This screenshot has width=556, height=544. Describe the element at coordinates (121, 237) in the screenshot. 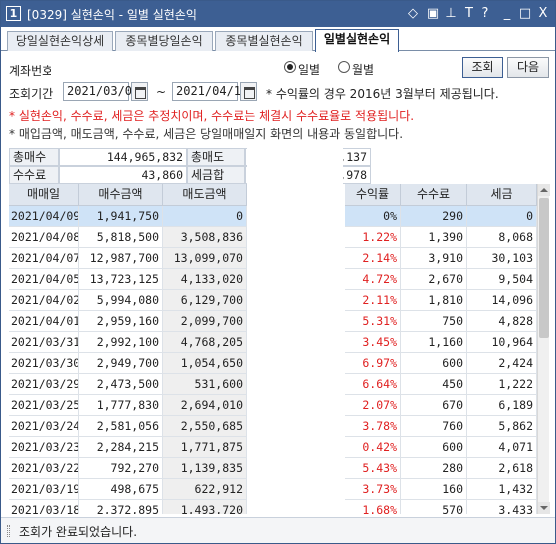

I see `cell-buy-amount: 5,818,500` at that location.